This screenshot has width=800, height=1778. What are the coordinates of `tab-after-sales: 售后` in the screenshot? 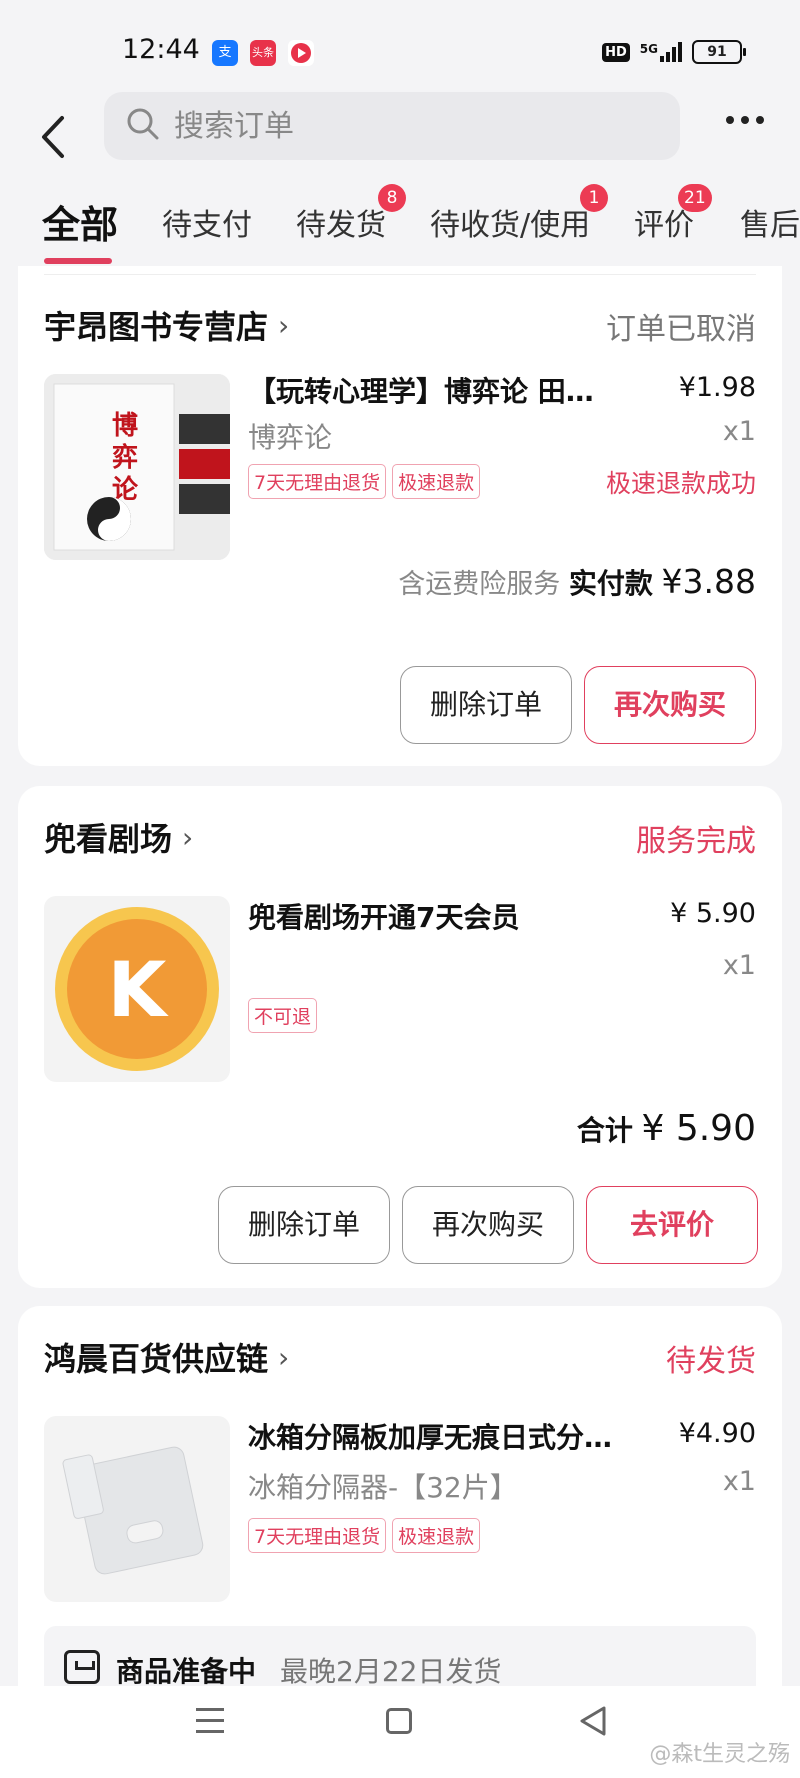 It's located at (770, 222).